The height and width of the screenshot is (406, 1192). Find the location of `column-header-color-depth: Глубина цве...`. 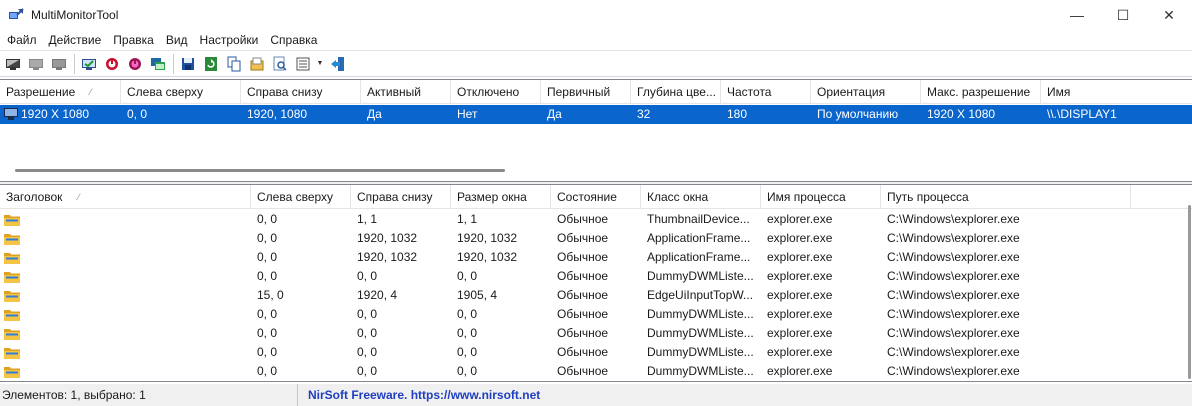

column-header-color-depth: Глубина цве... is located at coordinates (676, 92).